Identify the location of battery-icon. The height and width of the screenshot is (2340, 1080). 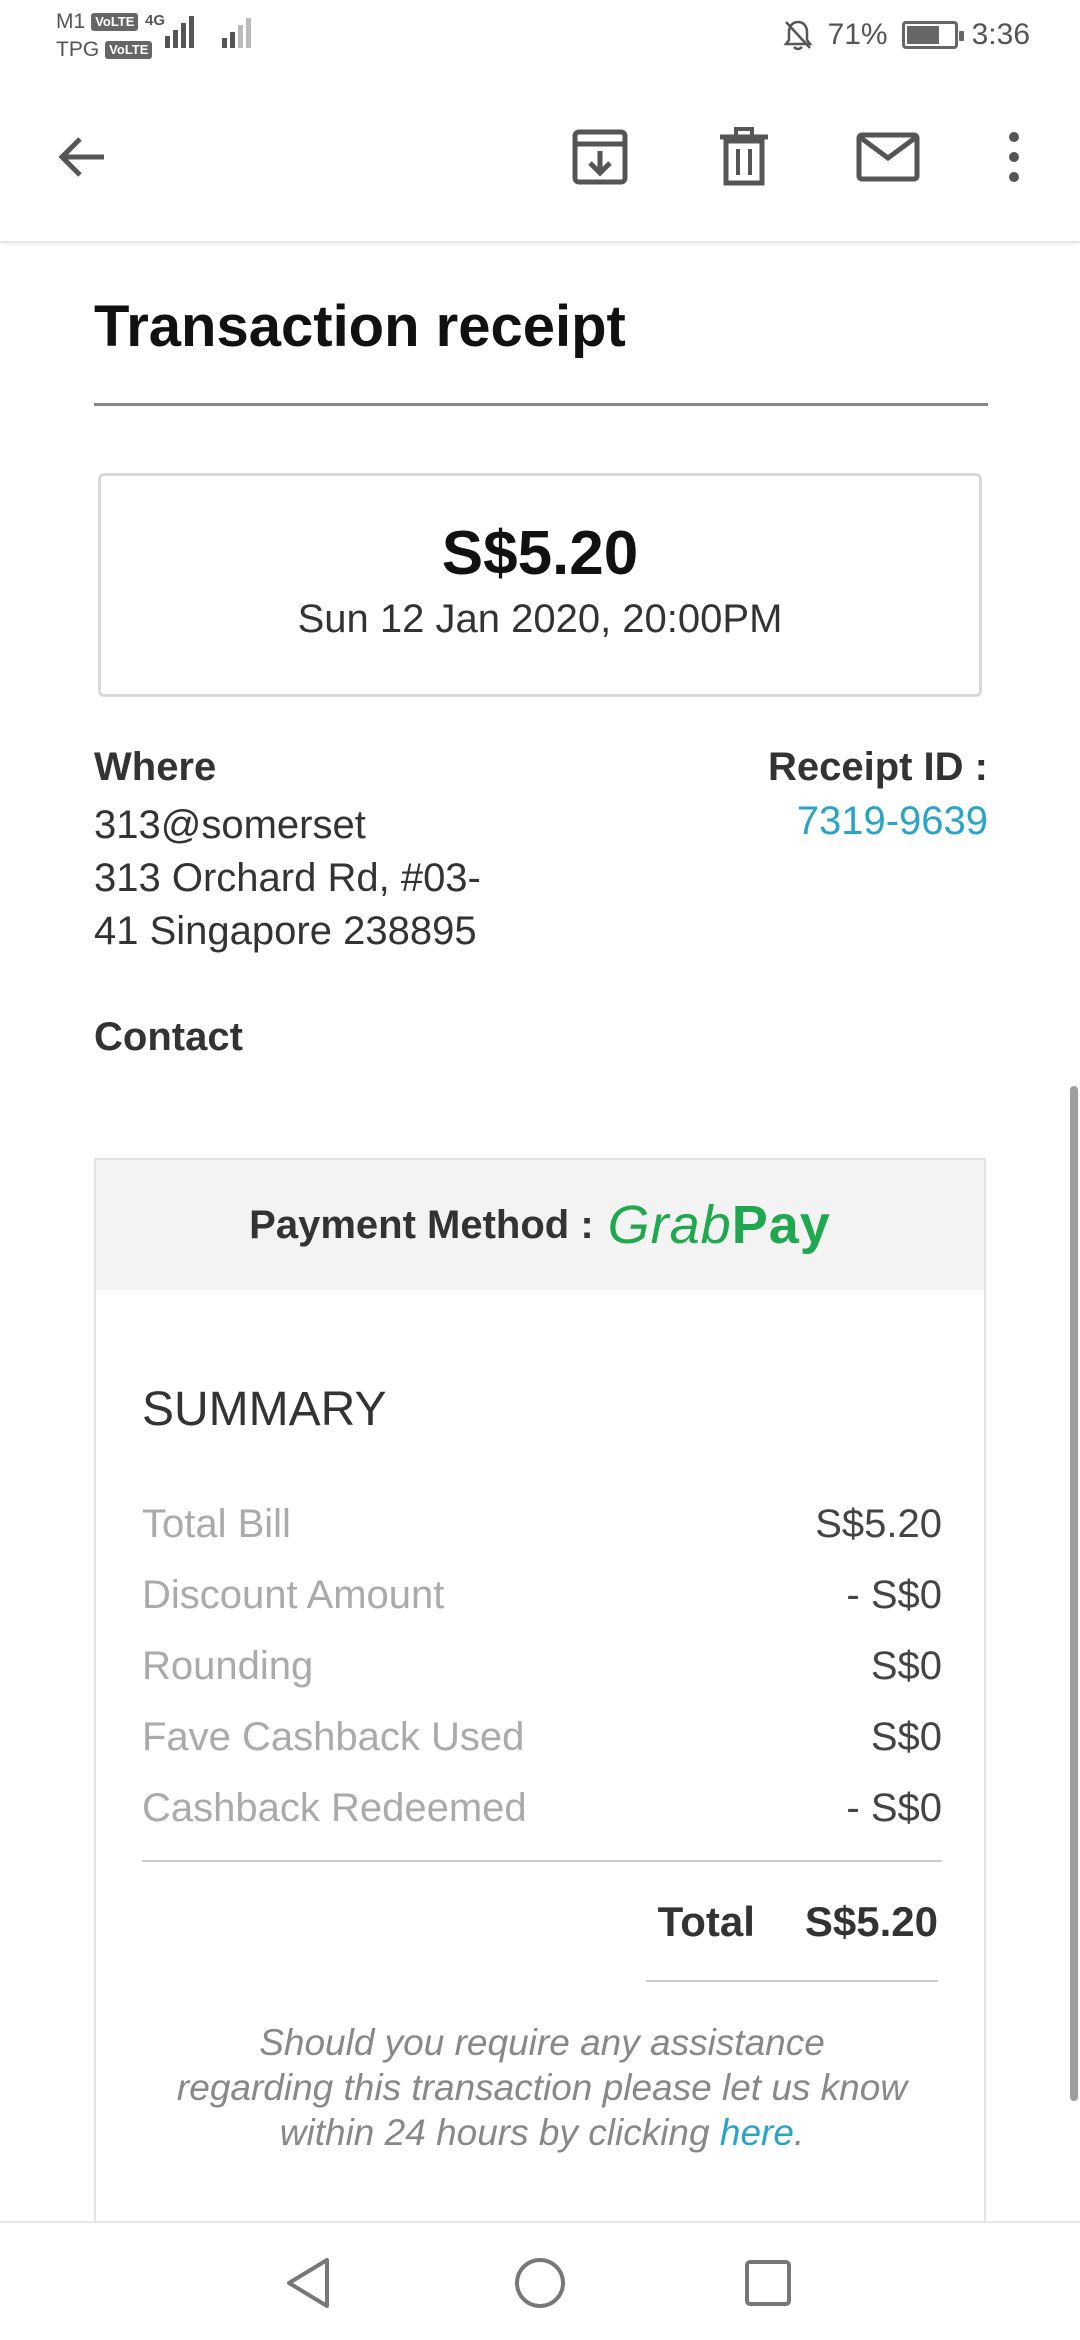
(932, 35).